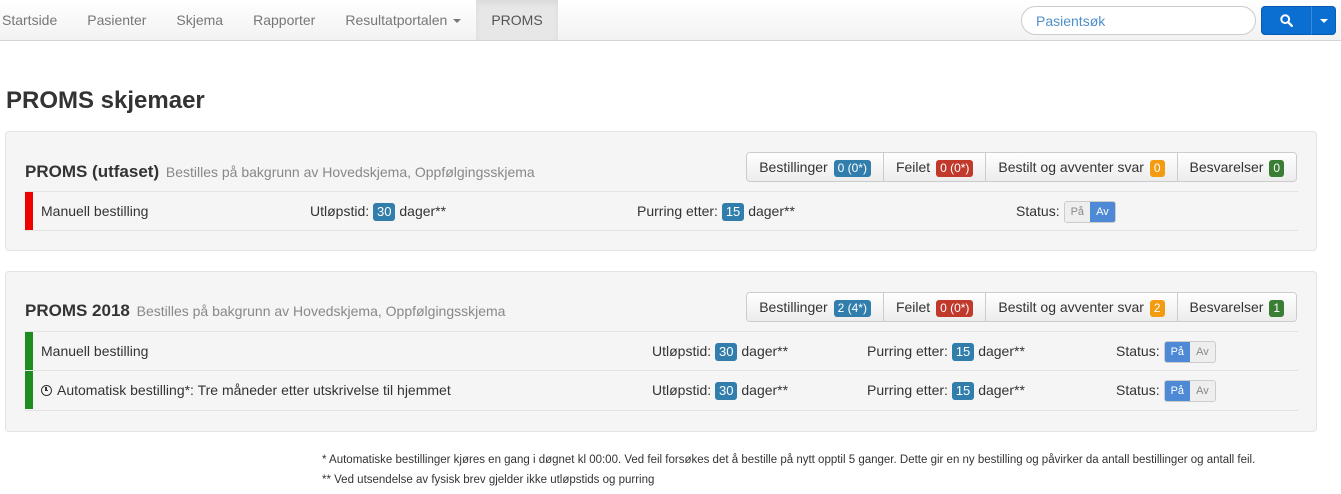 This screenshot has width=1341, height=494. Describe the element at coordinates (1276, 168) in the screenshot. I see `besvarelser-badge: 0` at that location.